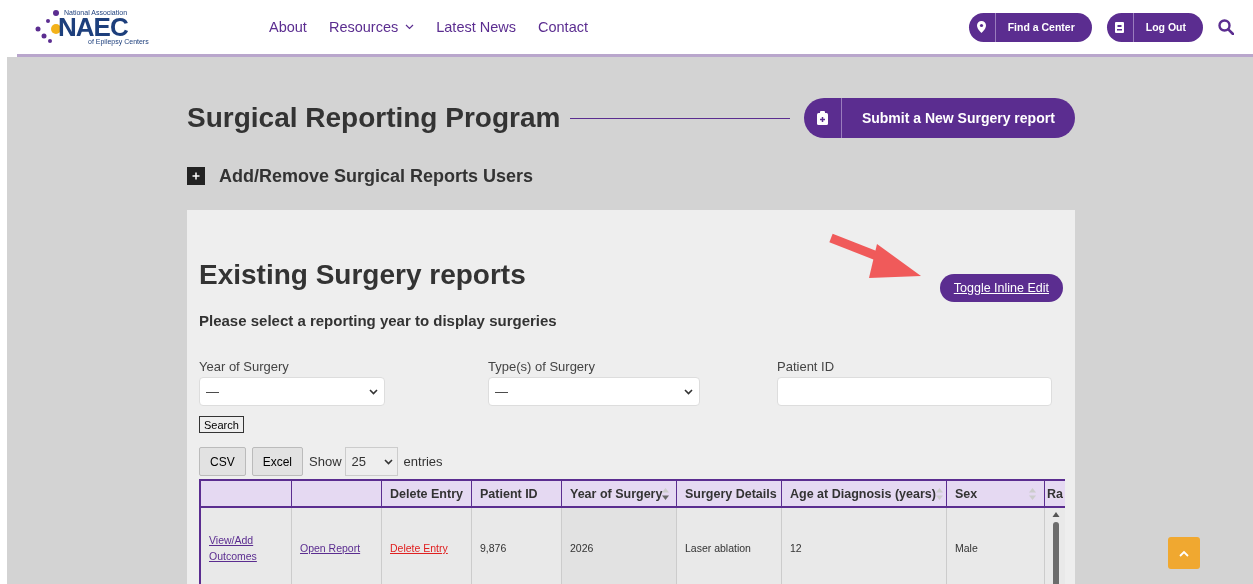 Image resolution: width=1253 pixels, height=584 pixels. What do you see at coordinates (1001, 288) in the screenshot?
I see `toggle-inline-edit-button: Toggle Inline Edit` at bounding box center [1001, 288].